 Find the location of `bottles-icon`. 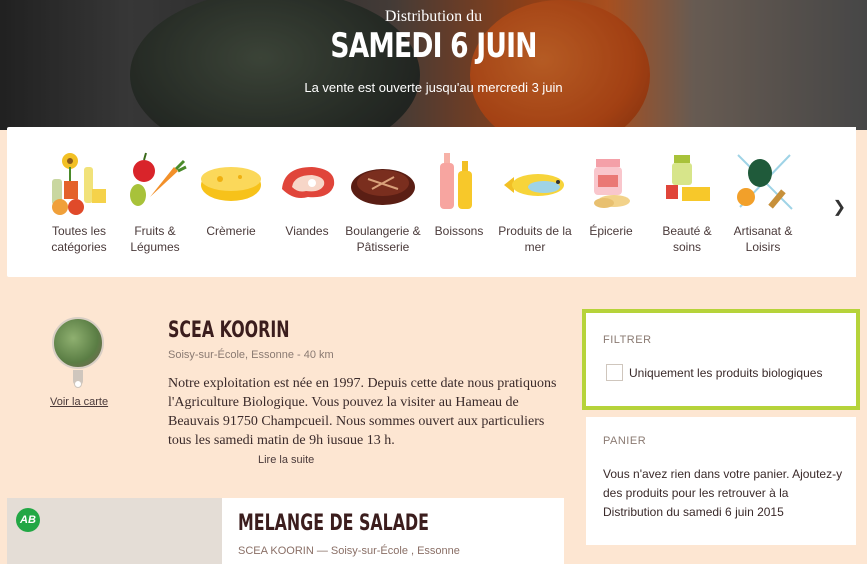

bottles-icon is located at coordinates (459, 183).